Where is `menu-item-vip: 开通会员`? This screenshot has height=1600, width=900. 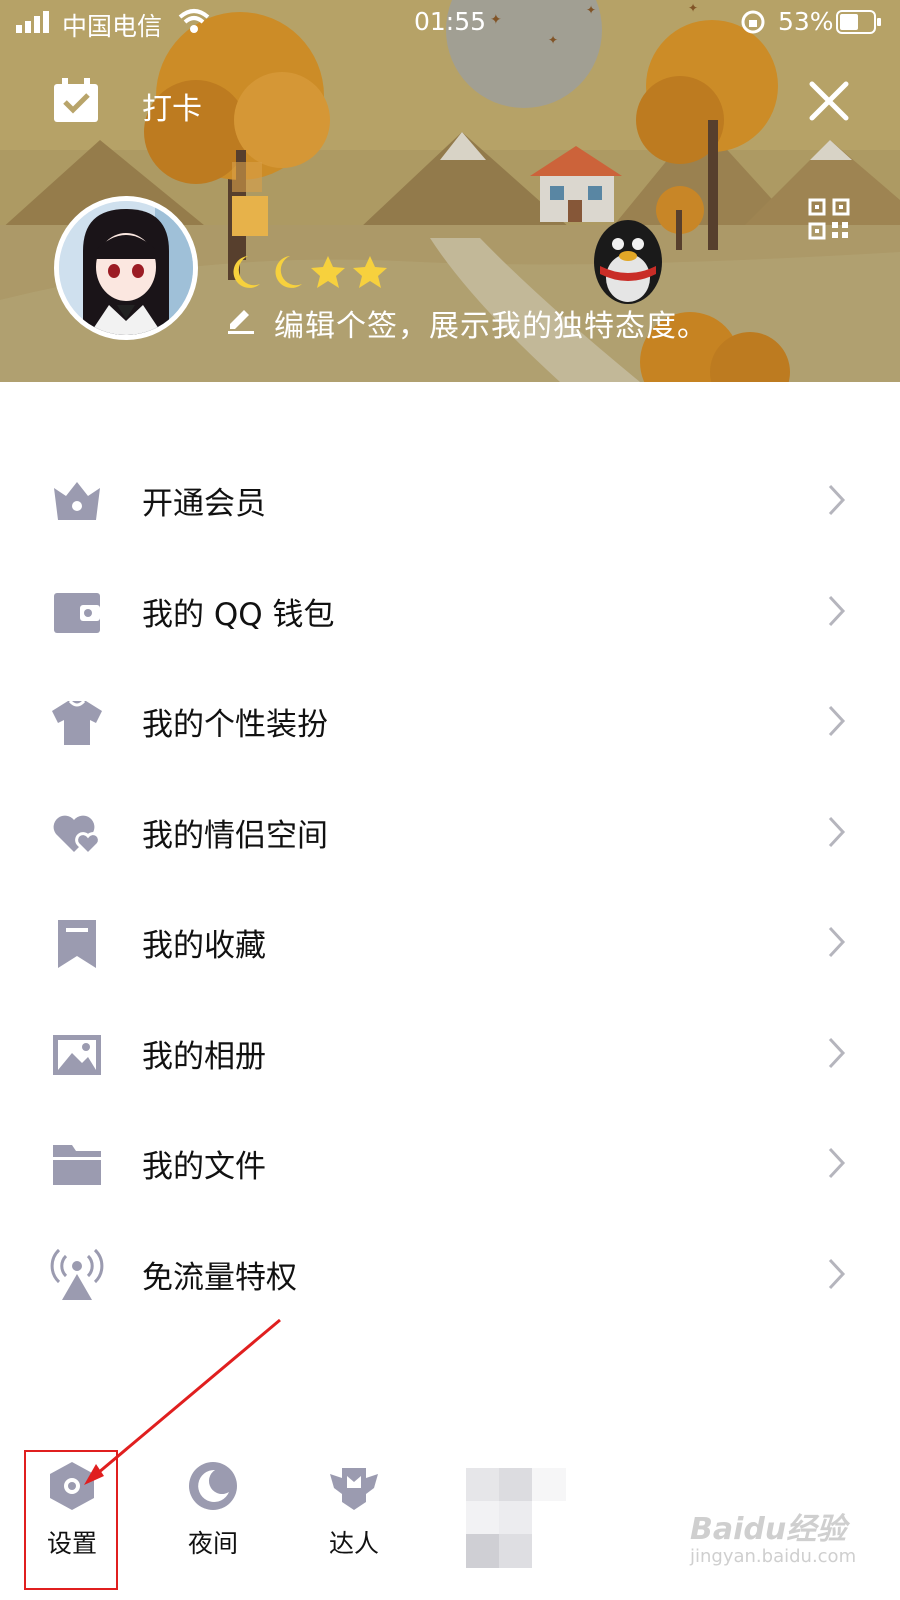 menu-item-vip: 开通会员 is located at coordinates (450, 503).